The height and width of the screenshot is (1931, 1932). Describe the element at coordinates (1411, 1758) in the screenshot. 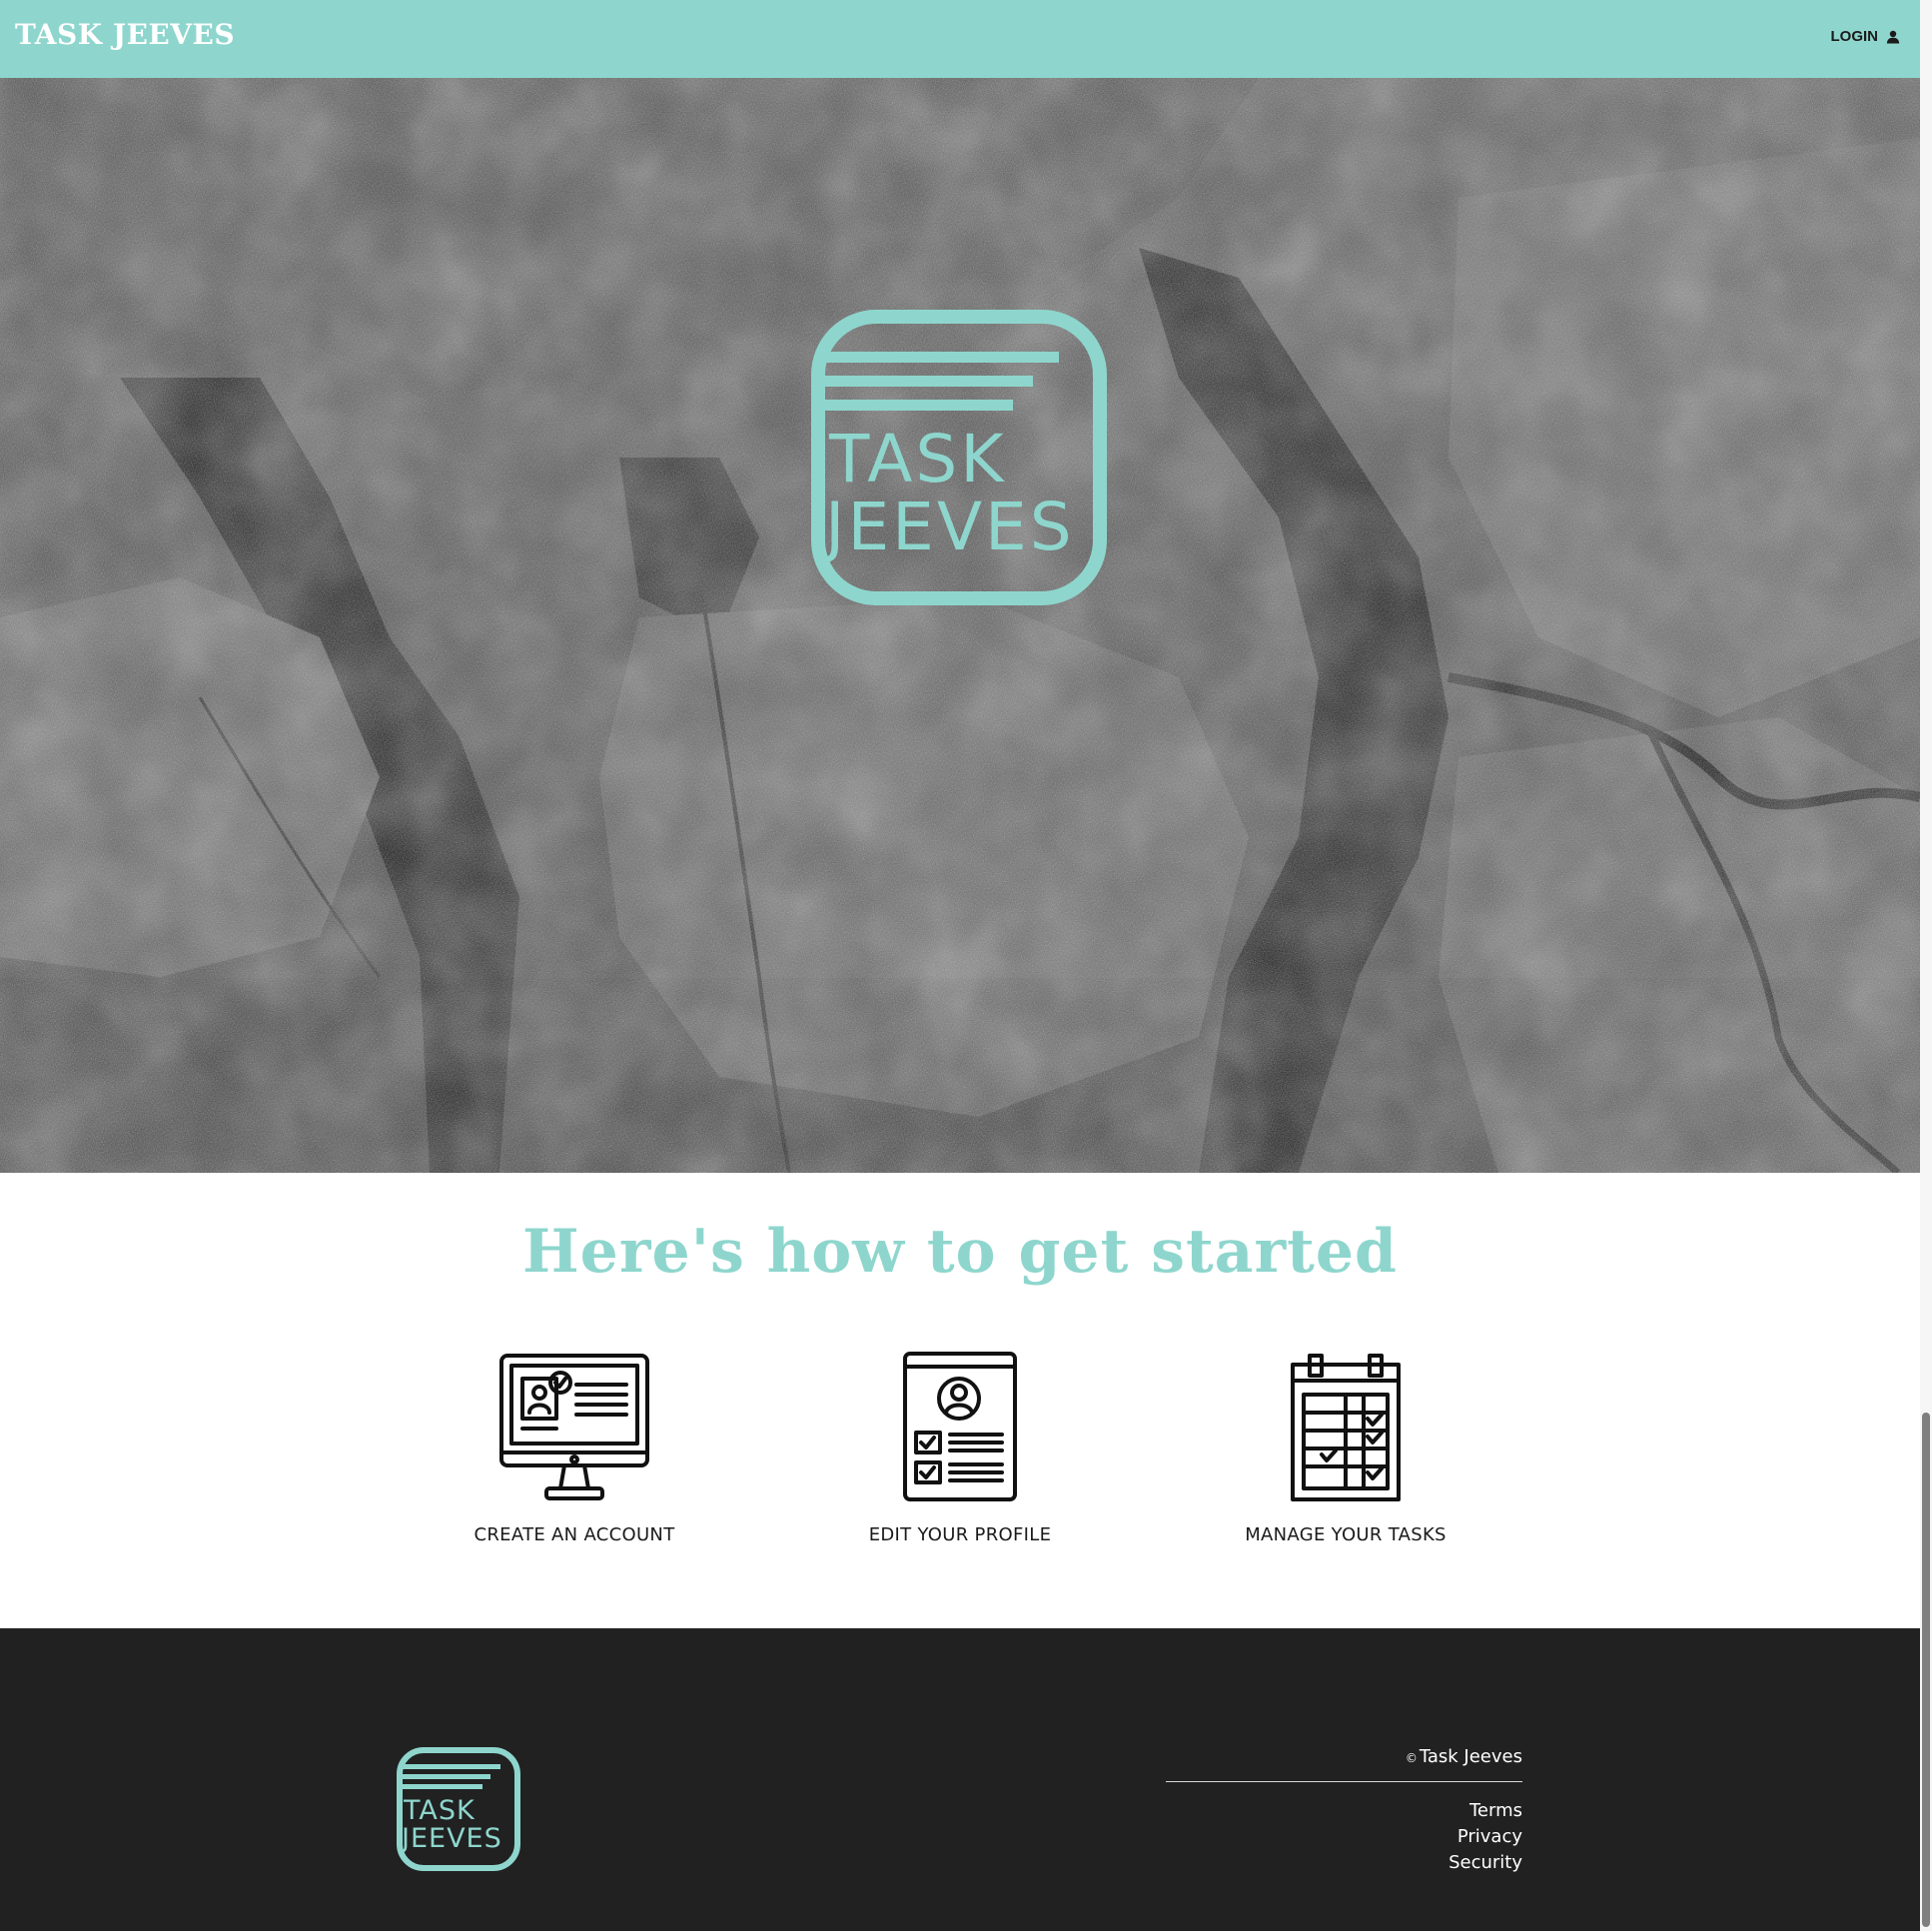

I see `copyright-symbol: ©` at that location.